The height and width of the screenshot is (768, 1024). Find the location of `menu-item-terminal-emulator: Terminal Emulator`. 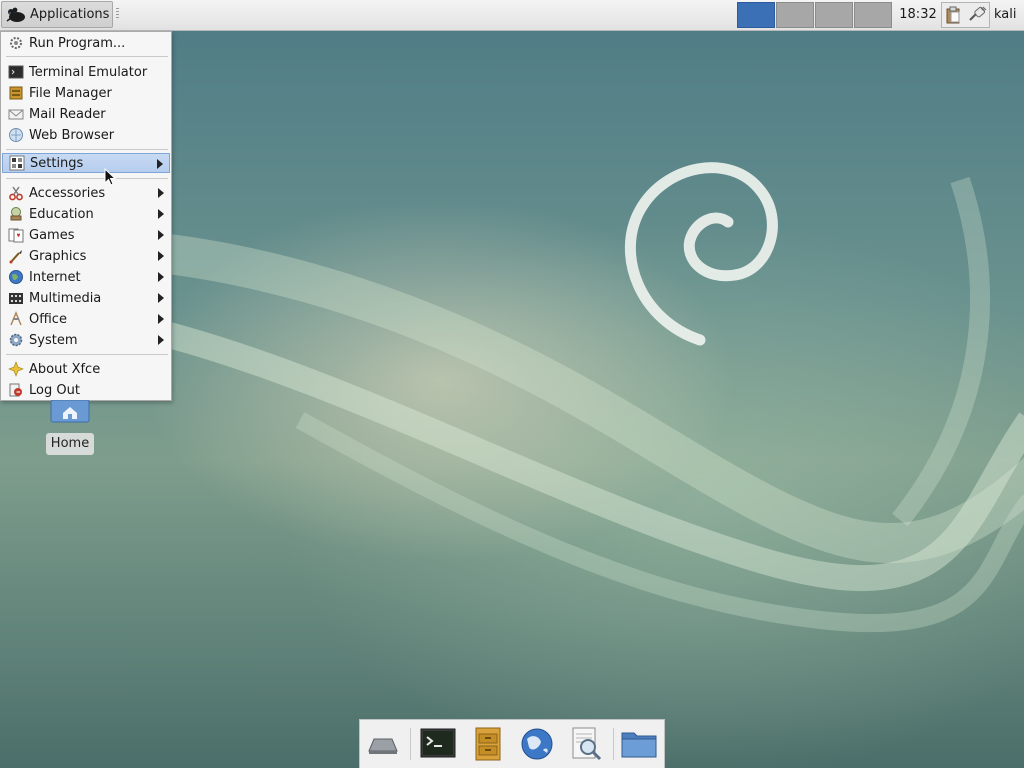

menu-item-terminal-emulator: Terminal Emulator is located at coordinates (86, 72).